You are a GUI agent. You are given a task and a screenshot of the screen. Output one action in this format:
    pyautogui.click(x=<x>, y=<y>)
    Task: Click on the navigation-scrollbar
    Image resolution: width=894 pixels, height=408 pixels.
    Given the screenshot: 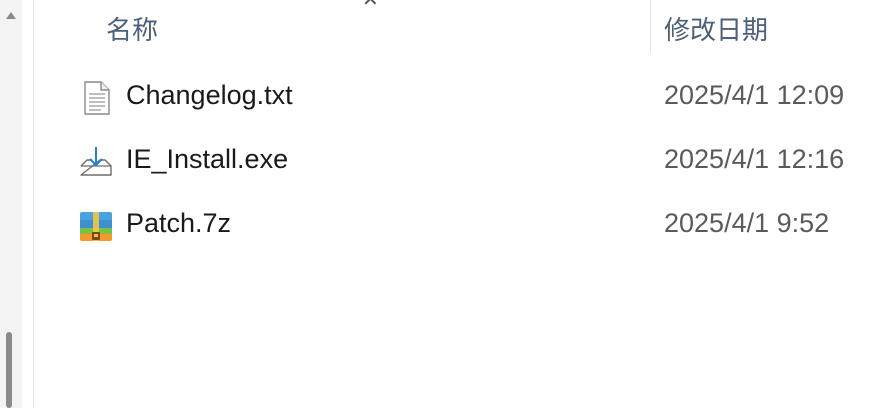 What is the action you would take?
    pyautogui.click(x=11, y=204)
    